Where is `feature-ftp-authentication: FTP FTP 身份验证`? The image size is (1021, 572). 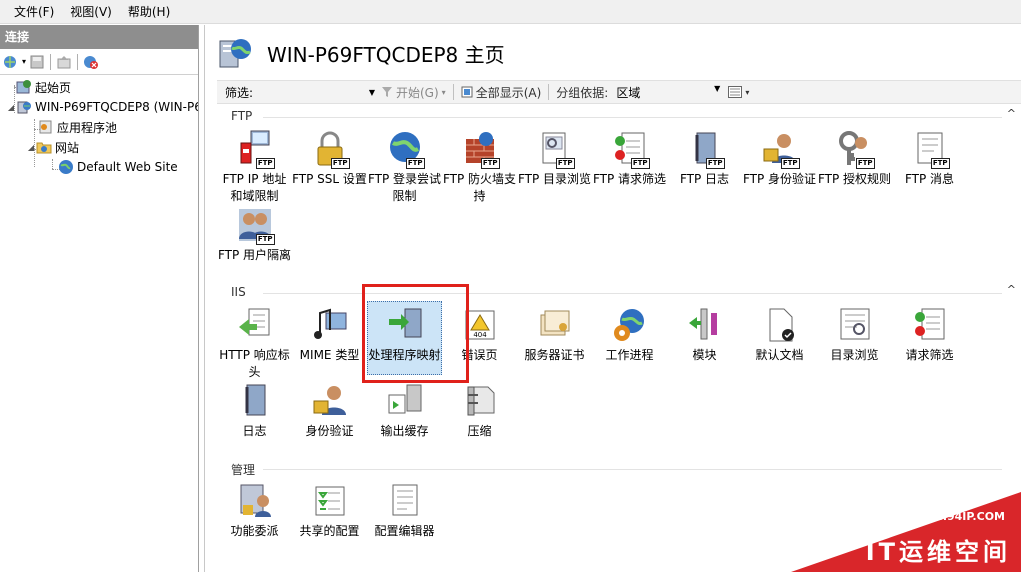
feature-ftp-authentication: FTP FTP 身份验证 is located at coordinates (779, 158).